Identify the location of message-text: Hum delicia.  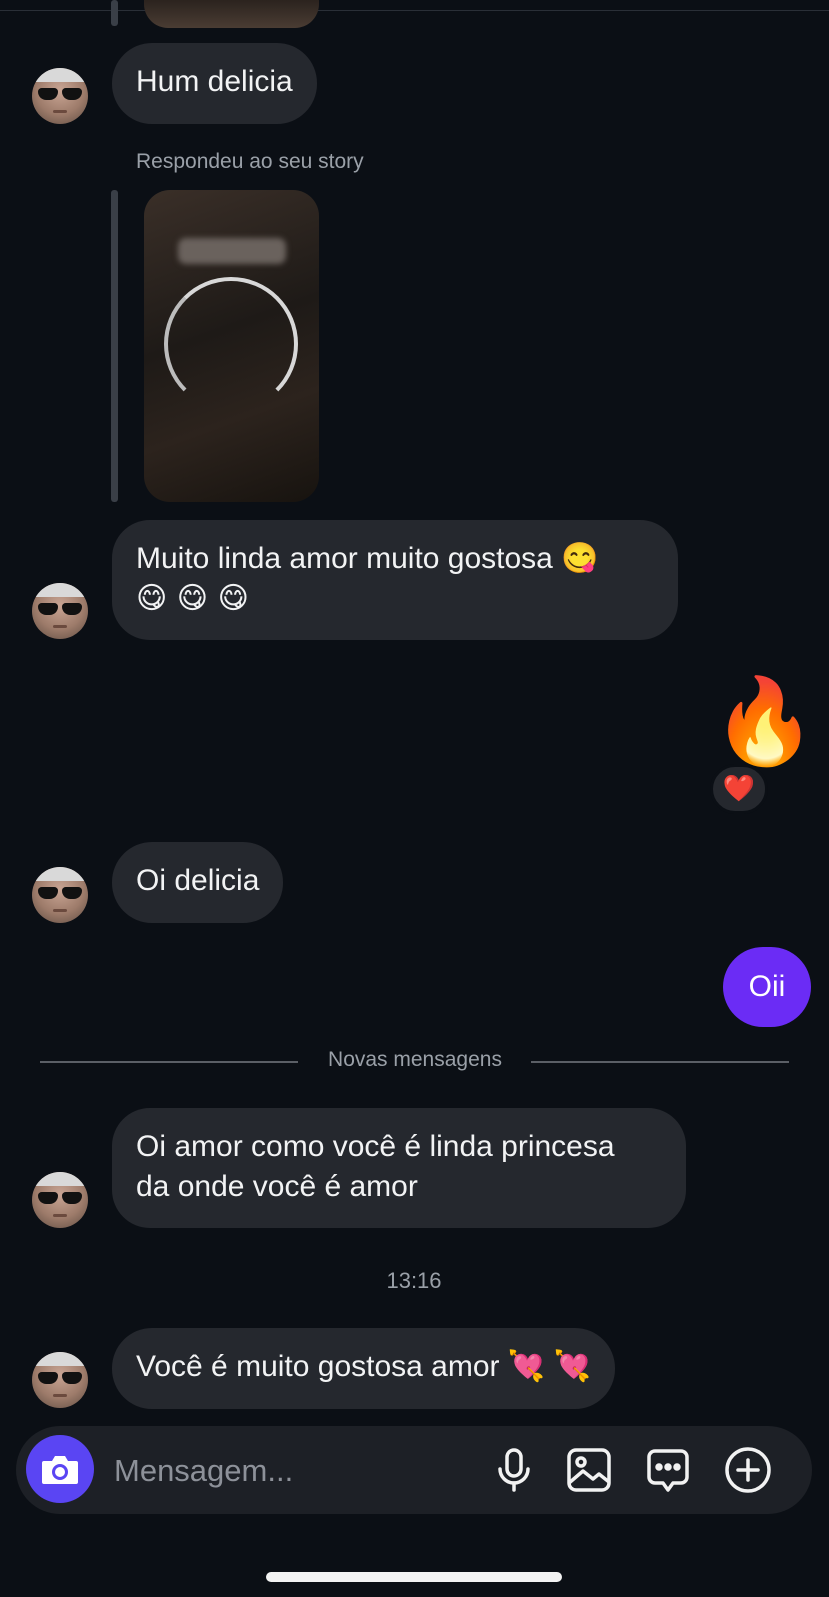
(214, 81).